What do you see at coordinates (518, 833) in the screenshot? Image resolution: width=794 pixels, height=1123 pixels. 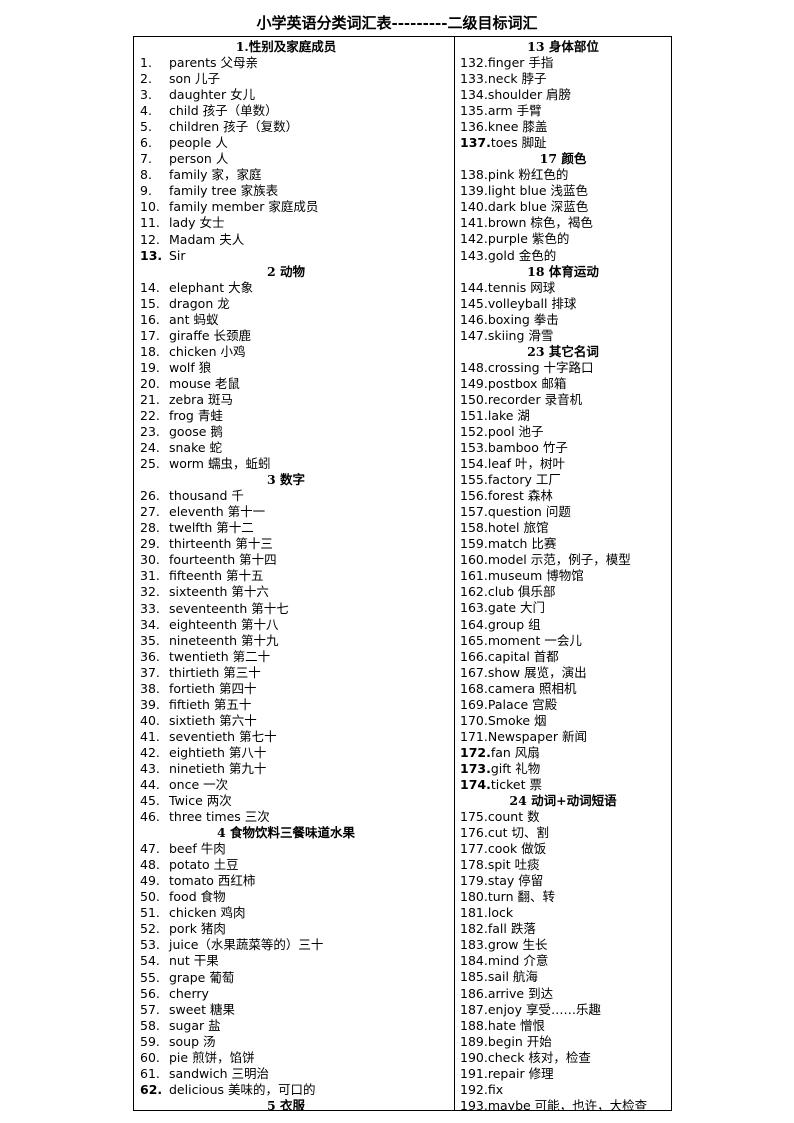 I see `entry-text: cut 切、割` at bounding box center [518, 833].